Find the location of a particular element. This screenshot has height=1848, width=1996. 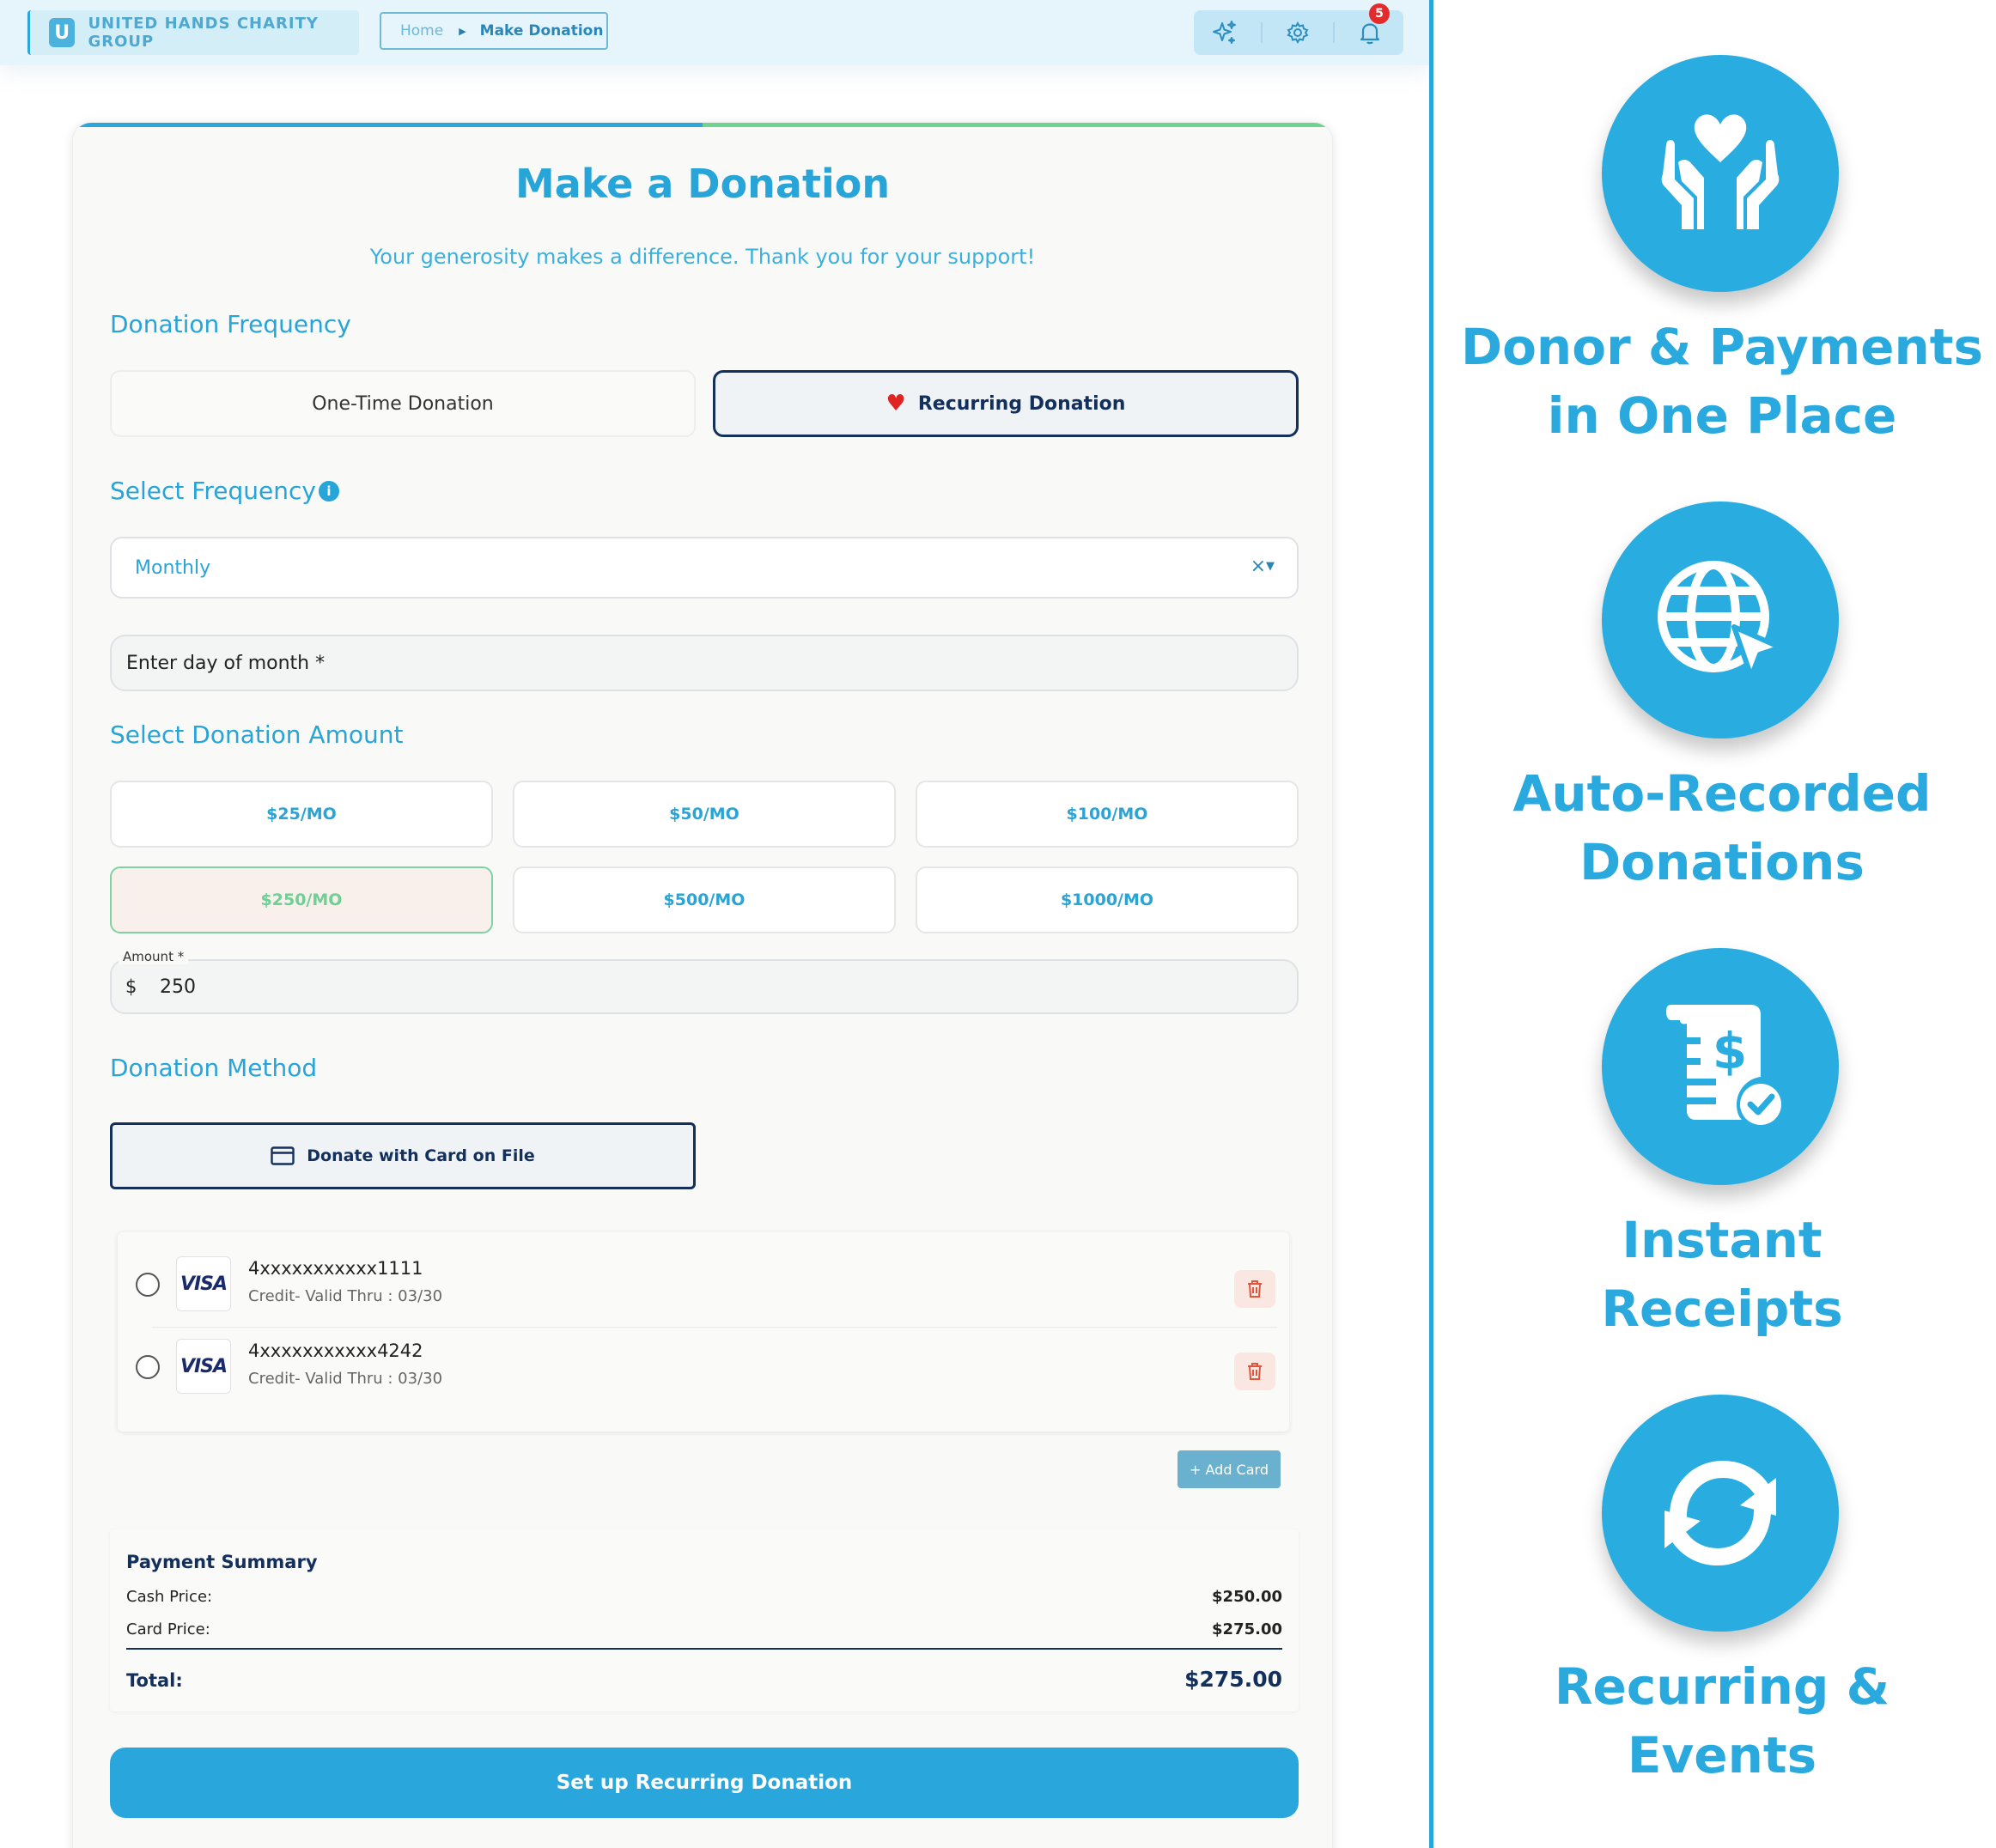

total-value: $275.00 is located at coordinates (1233, 1679).